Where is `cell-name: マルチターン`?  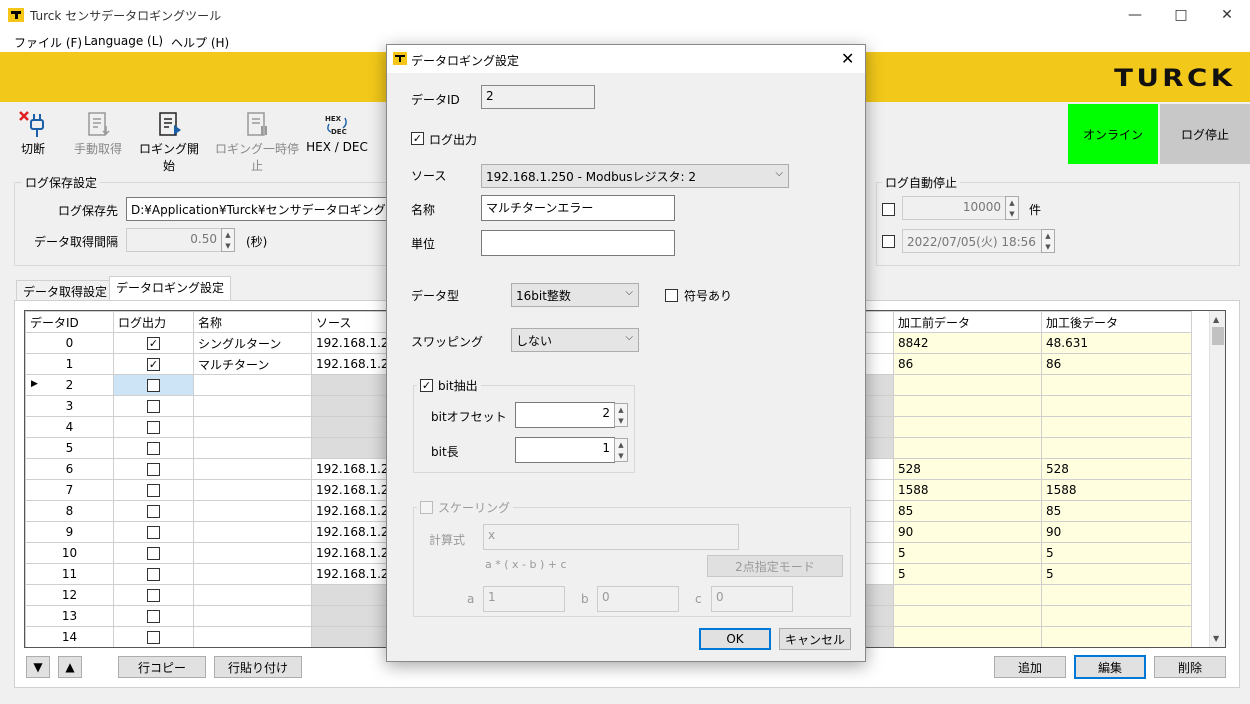
cell-name: マルチターン is located at coordinates (252, 364).